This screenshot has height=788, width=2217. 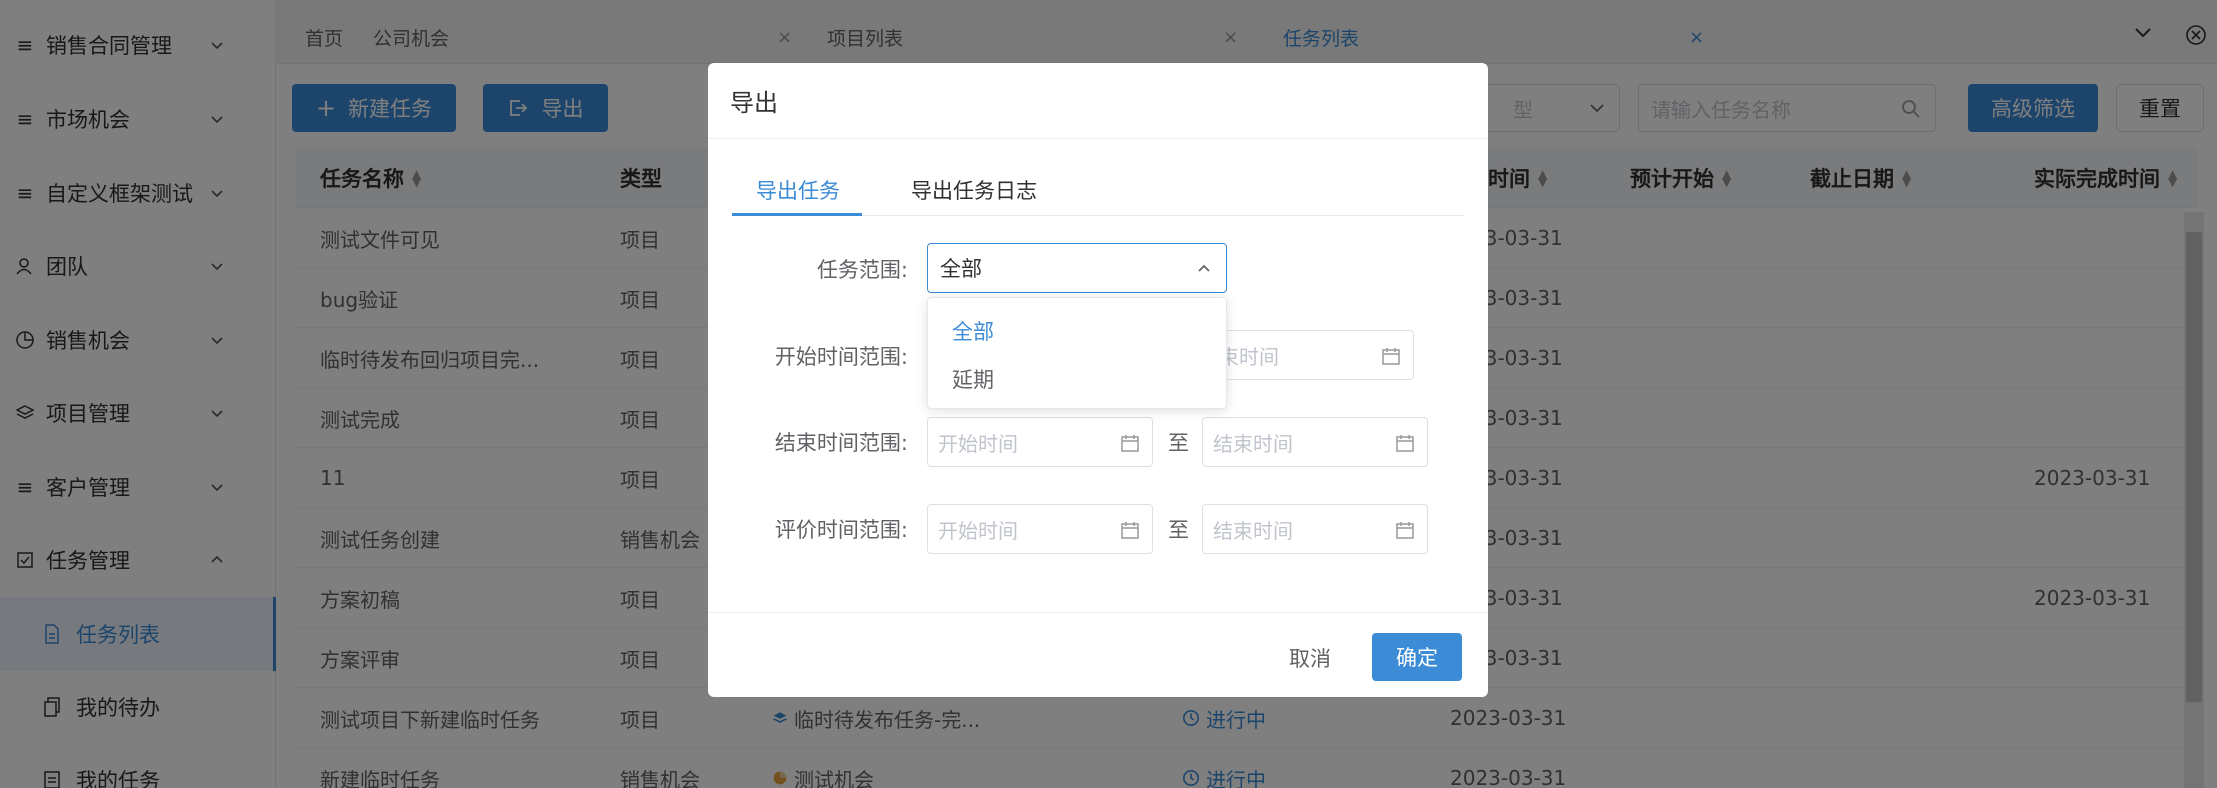 I want to click on confirm-button: 确定, so click(x=1417, y=657).